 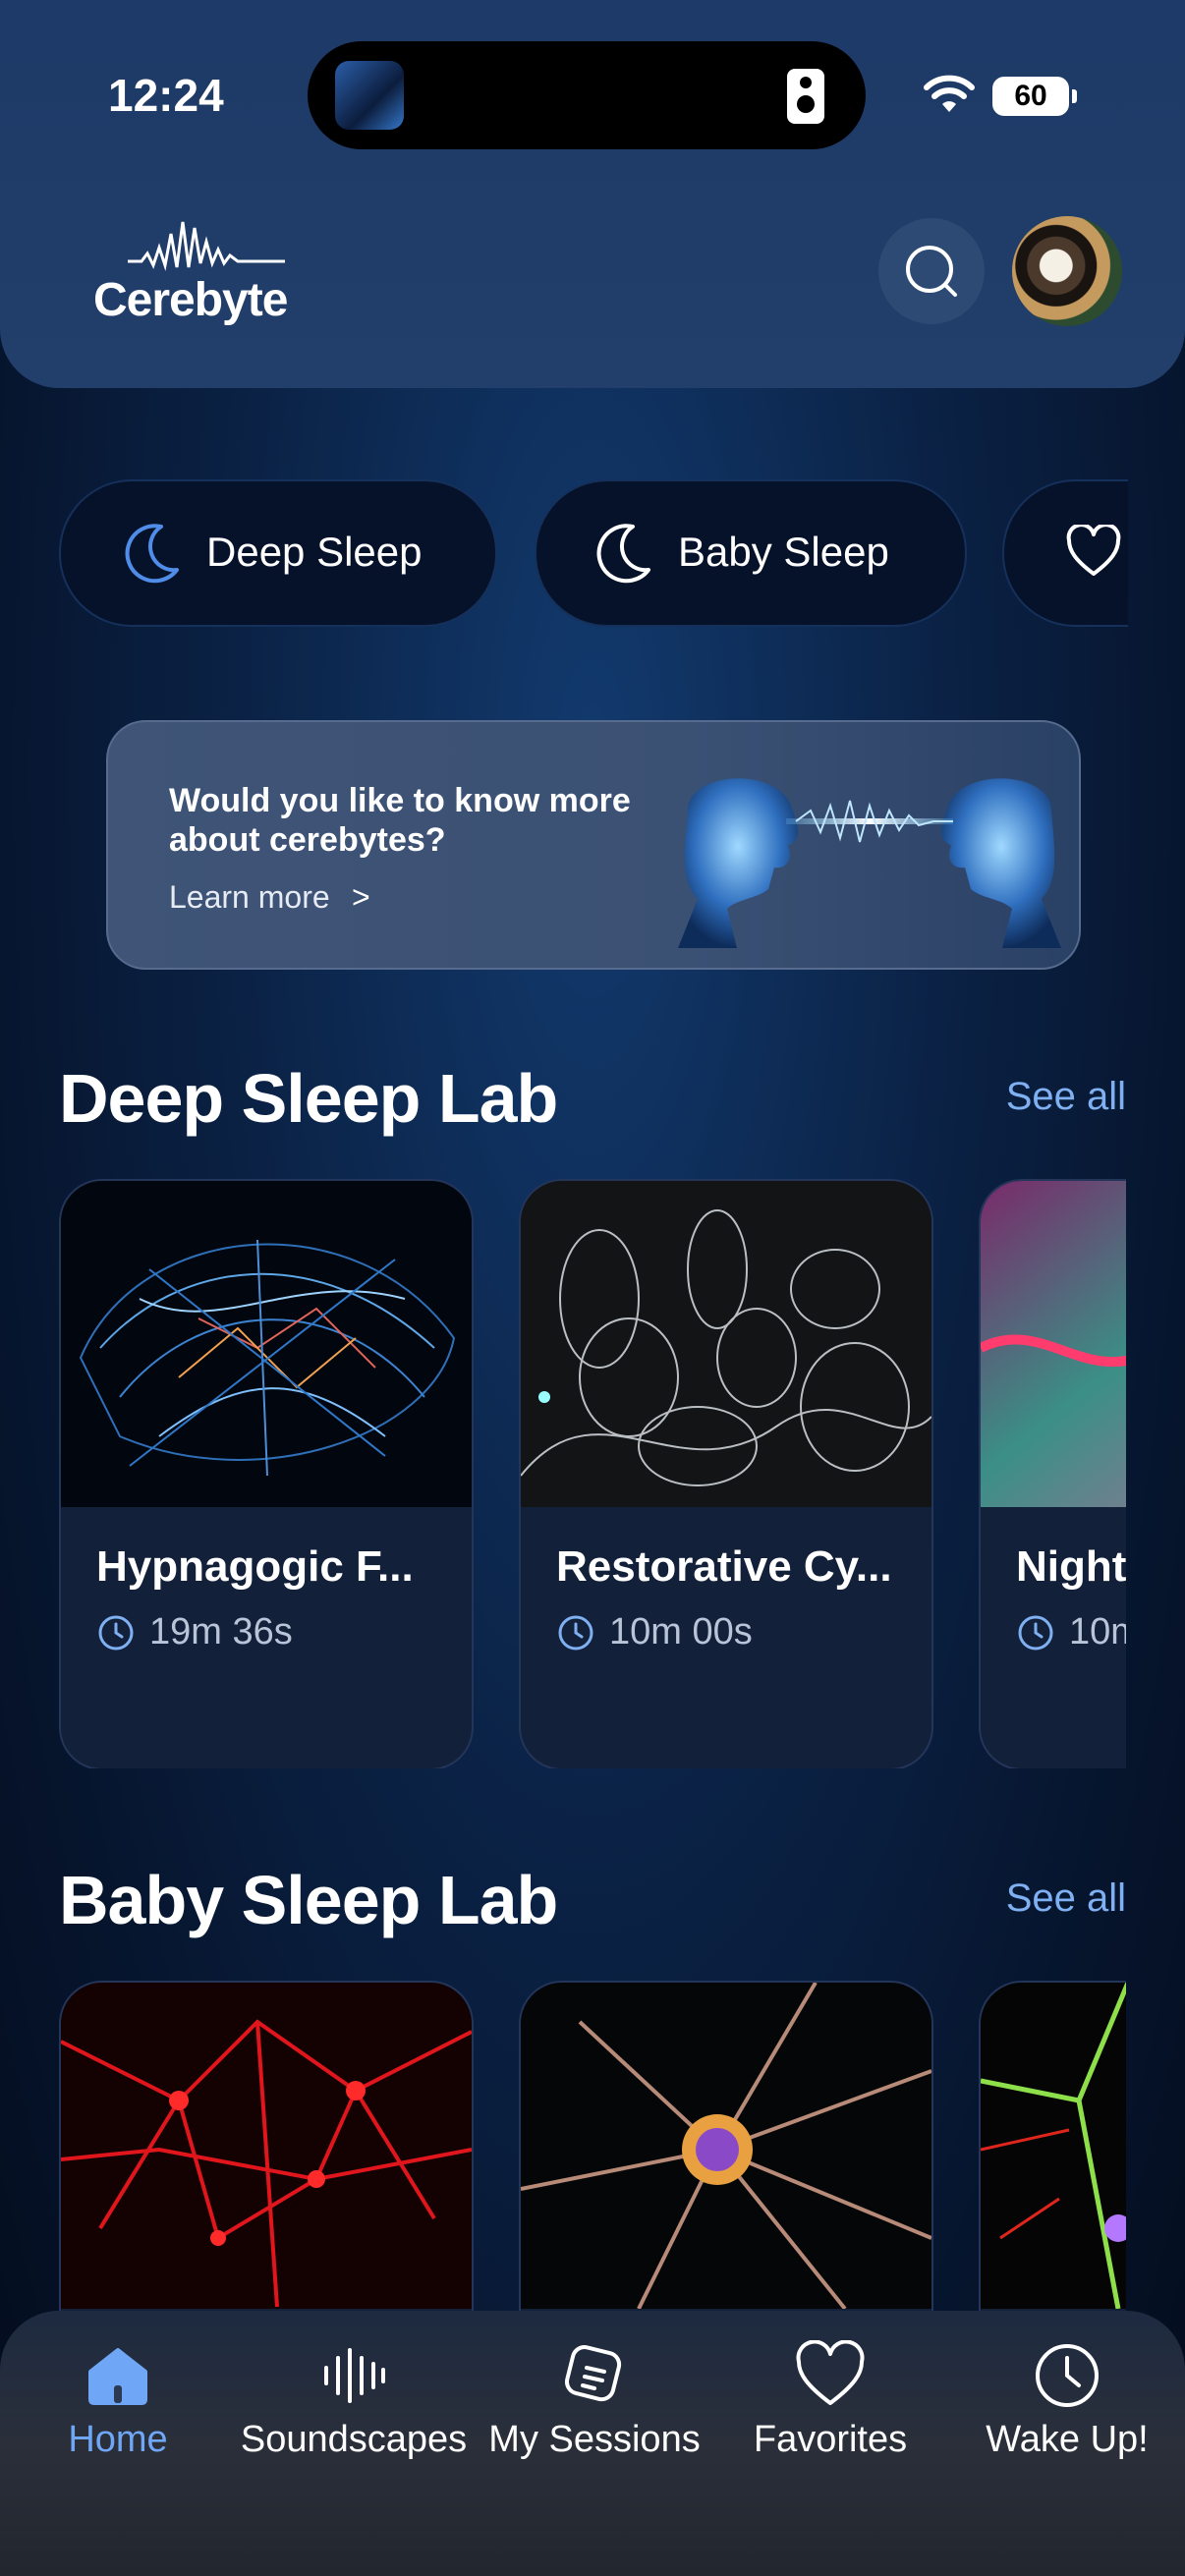 I want to click on card-image-green-neurons, so click(x=1053, y=2146).